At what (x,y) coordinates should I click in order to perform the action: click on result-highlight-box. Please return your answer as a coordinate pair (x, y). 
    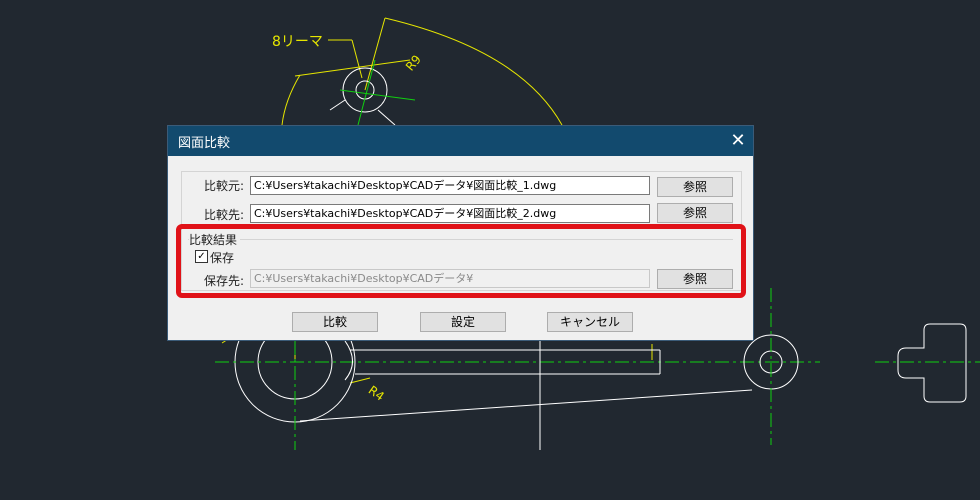
    Looking at the image, I should click on (461, 261).